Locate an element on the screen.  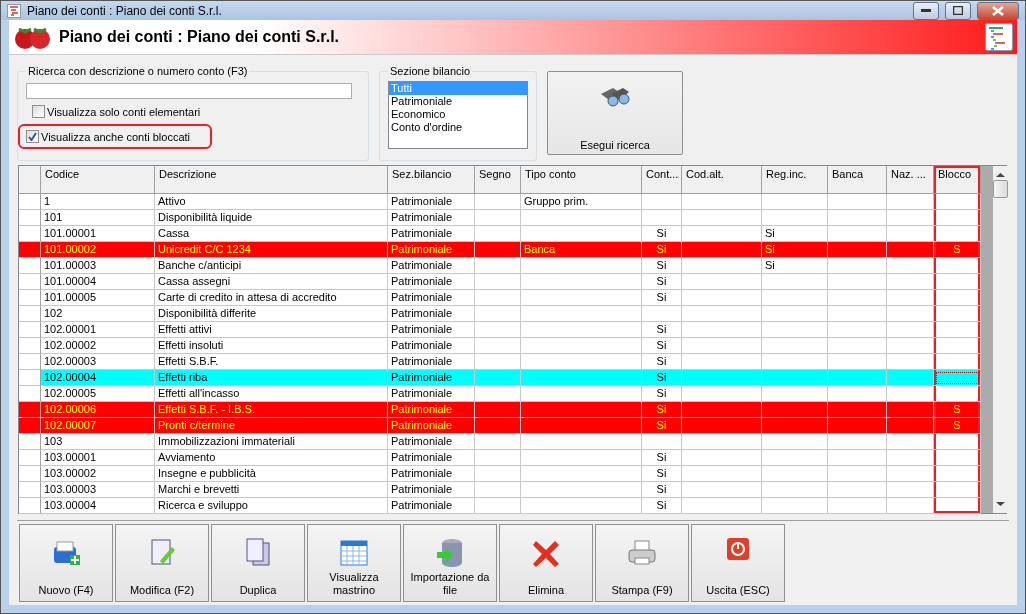
maximize-button is located at coordinates (958, 10).